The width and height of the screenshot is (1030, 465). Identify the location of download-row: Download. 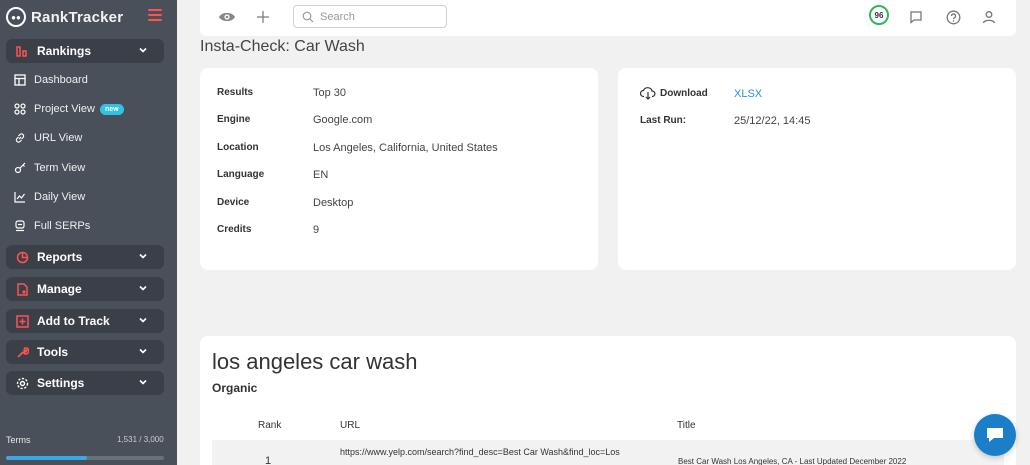
(674, 93).